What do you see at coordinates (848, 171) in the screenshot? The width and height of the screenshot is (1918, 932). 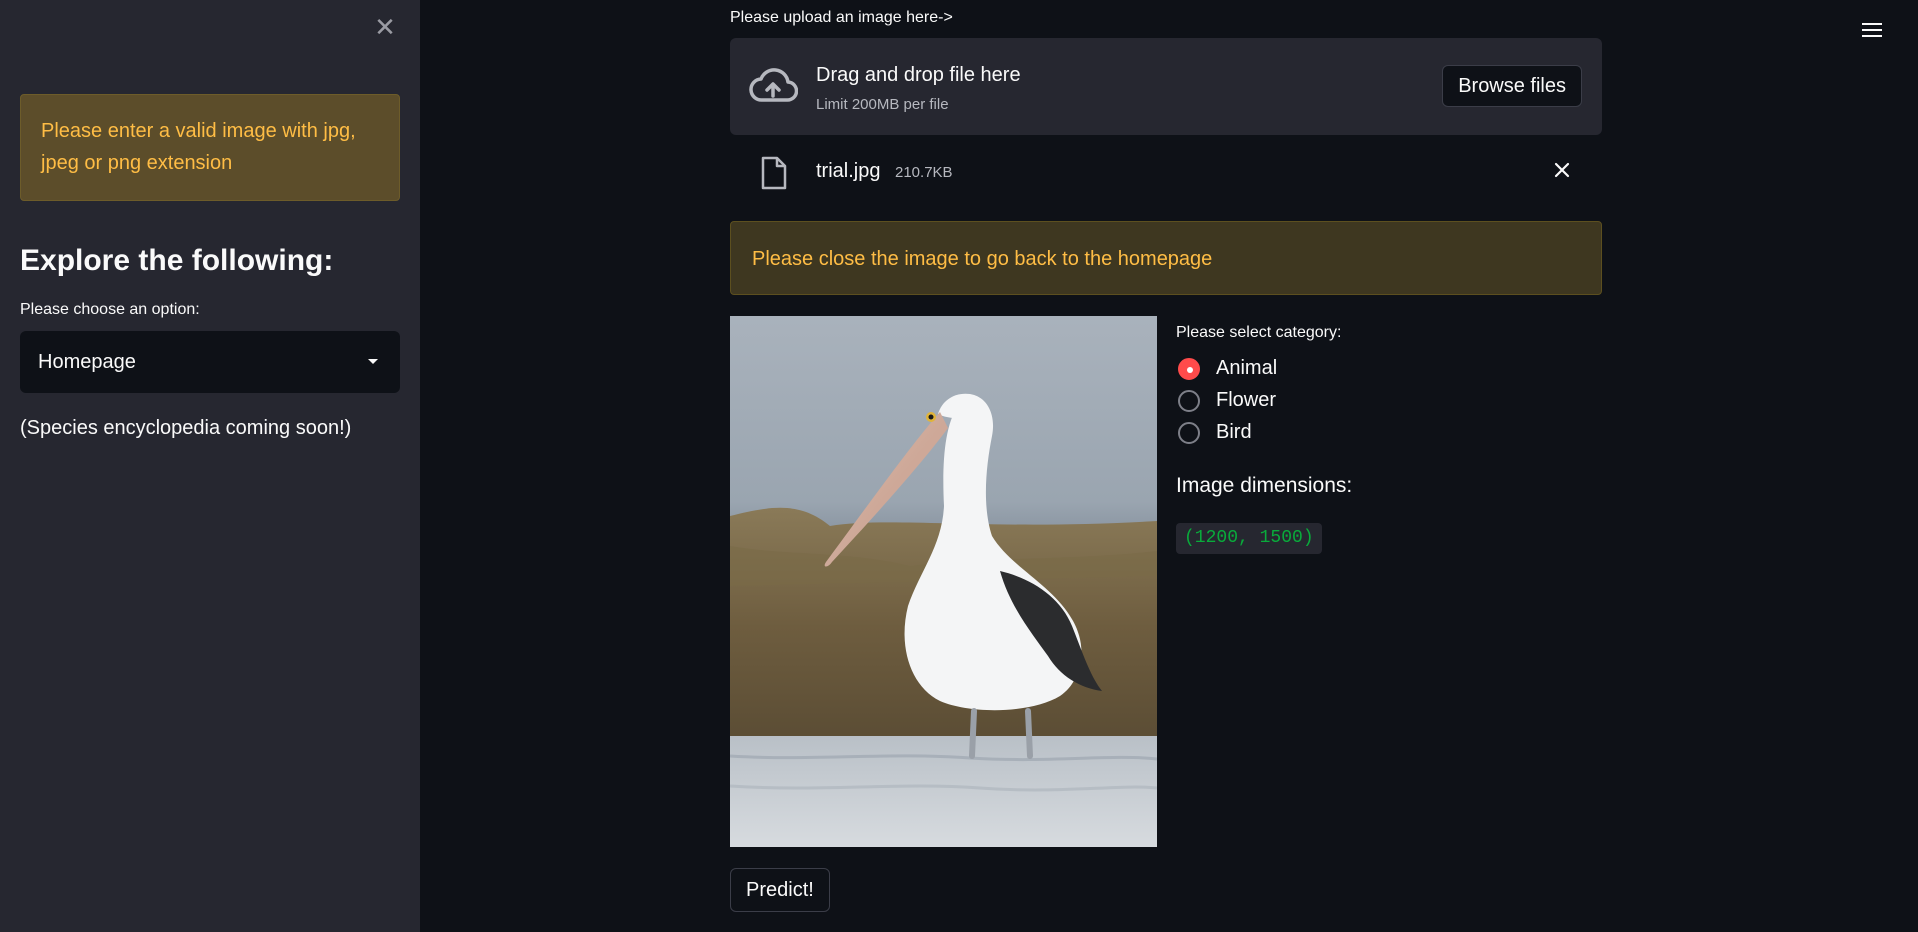 I see `file-name: trial.jpg` at bounding box center [848, 171].